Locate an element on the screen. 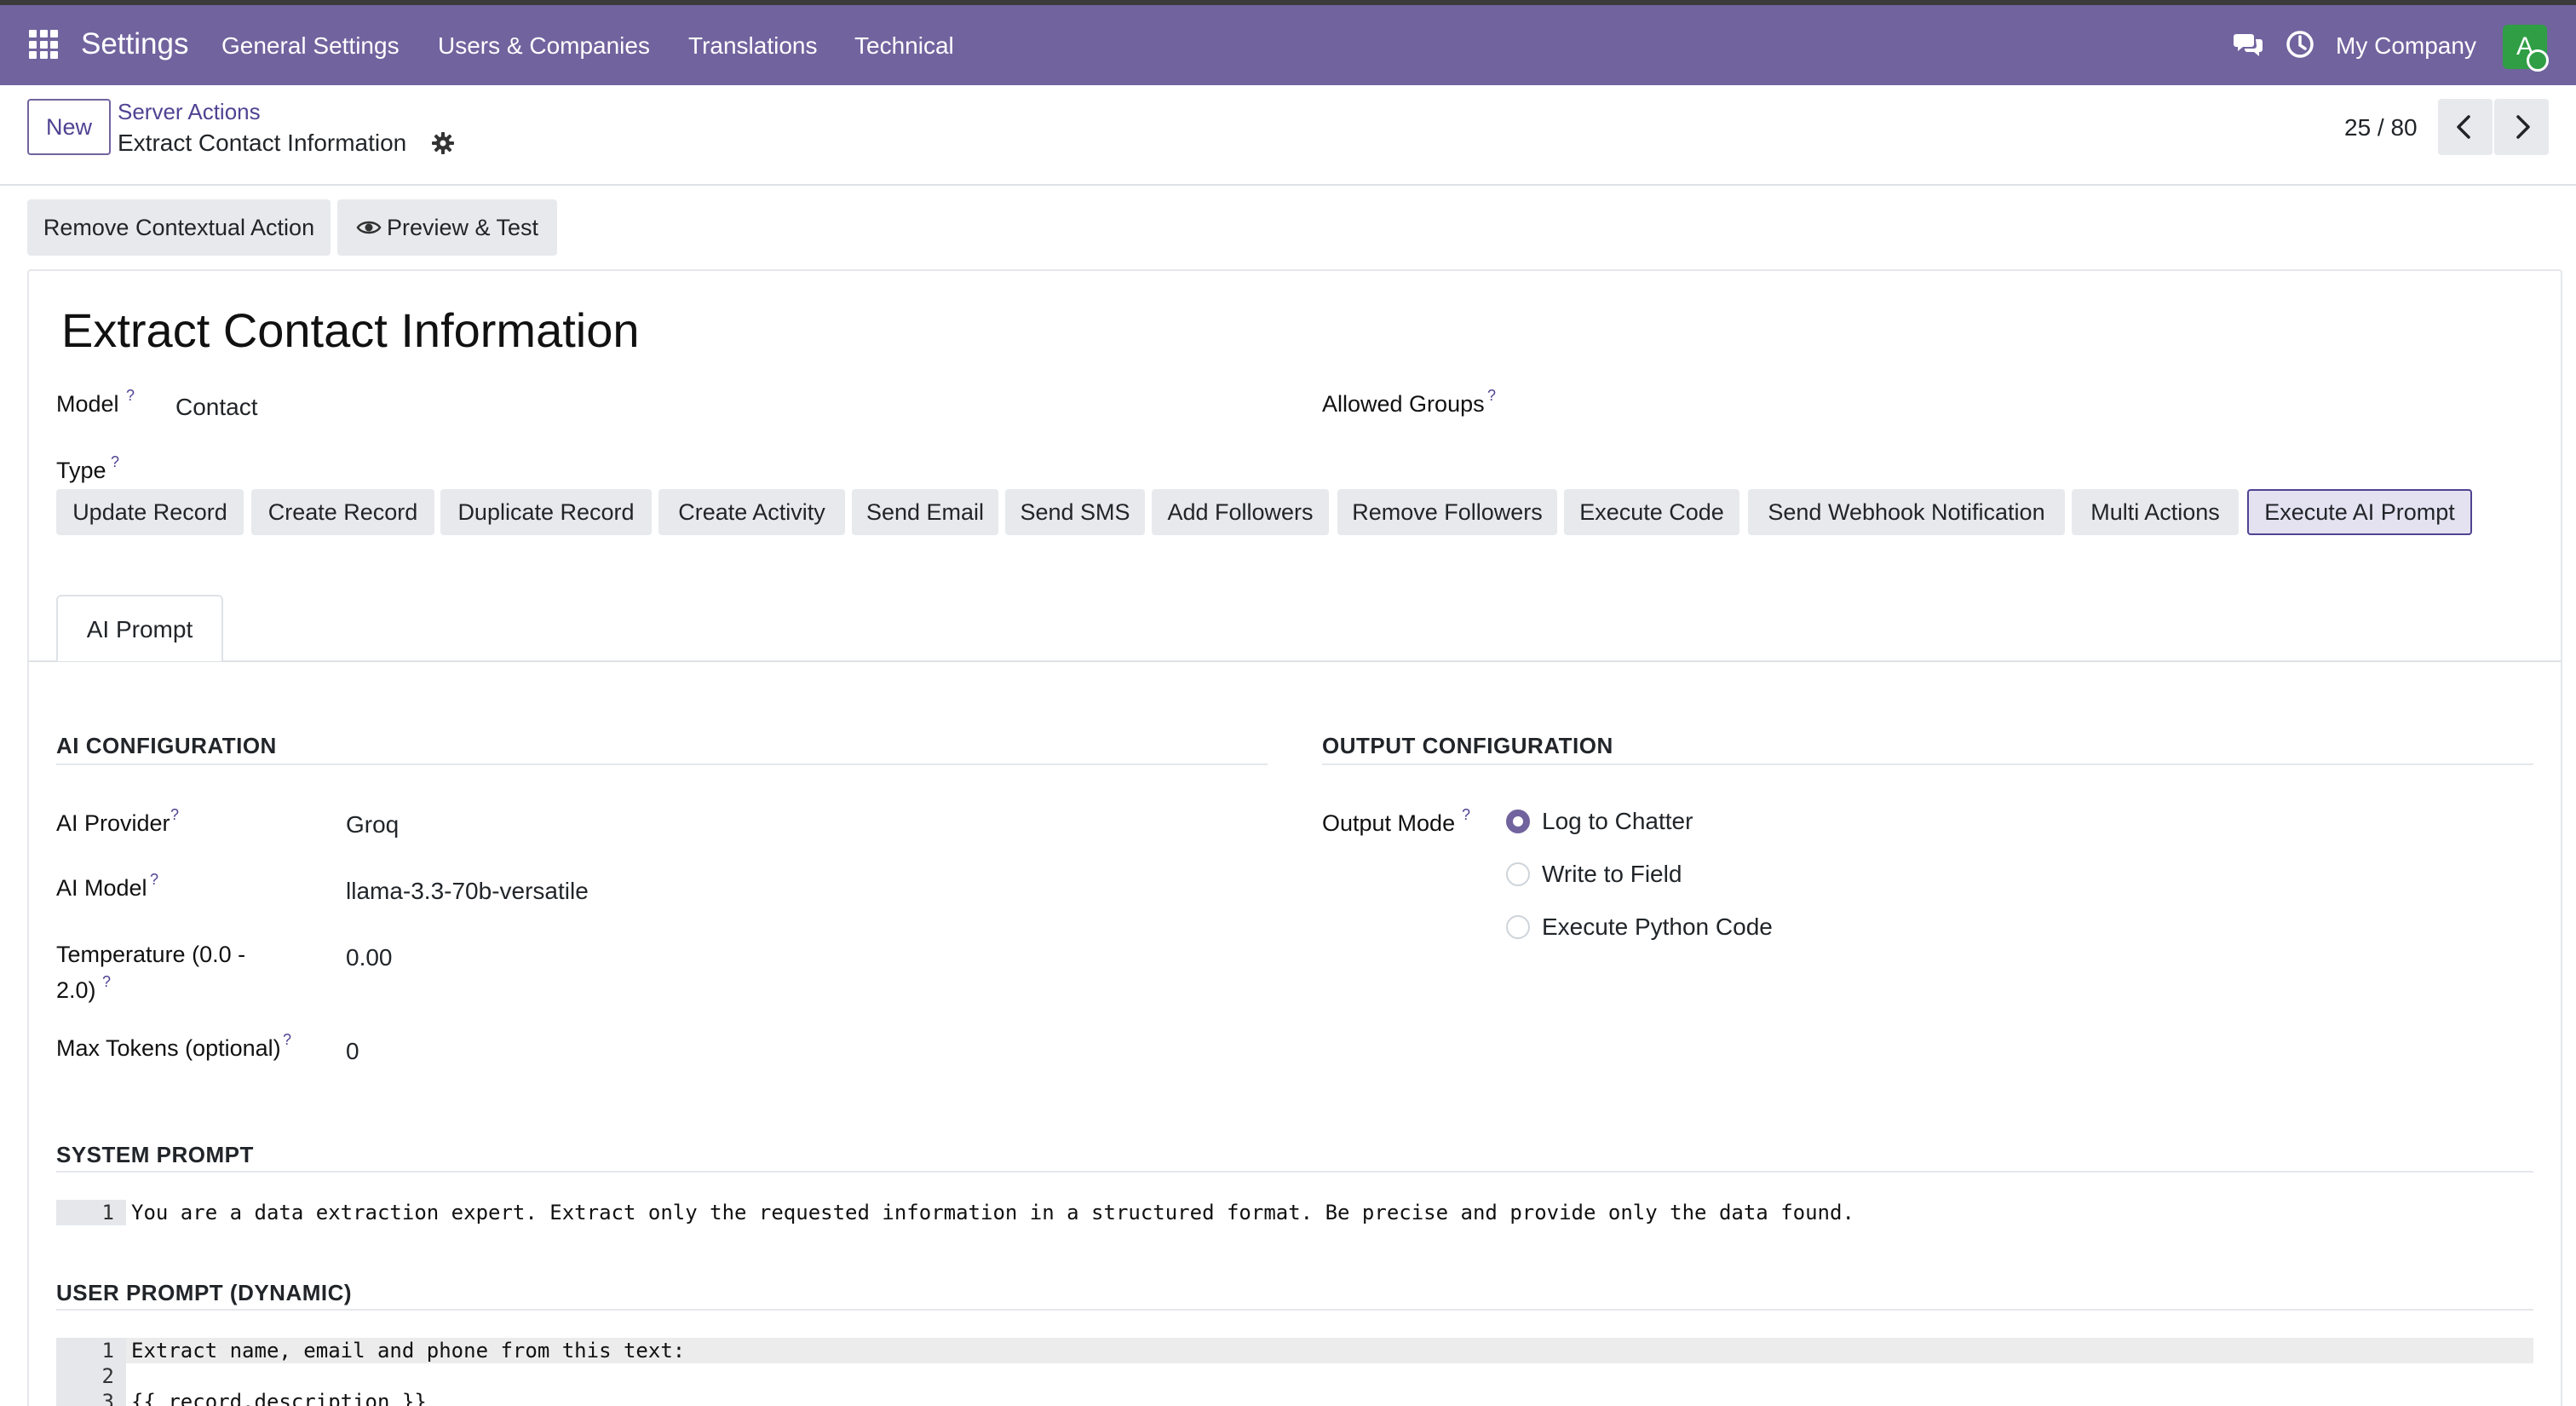  type-update-record: Update Record is located at coordinates (150, 512).